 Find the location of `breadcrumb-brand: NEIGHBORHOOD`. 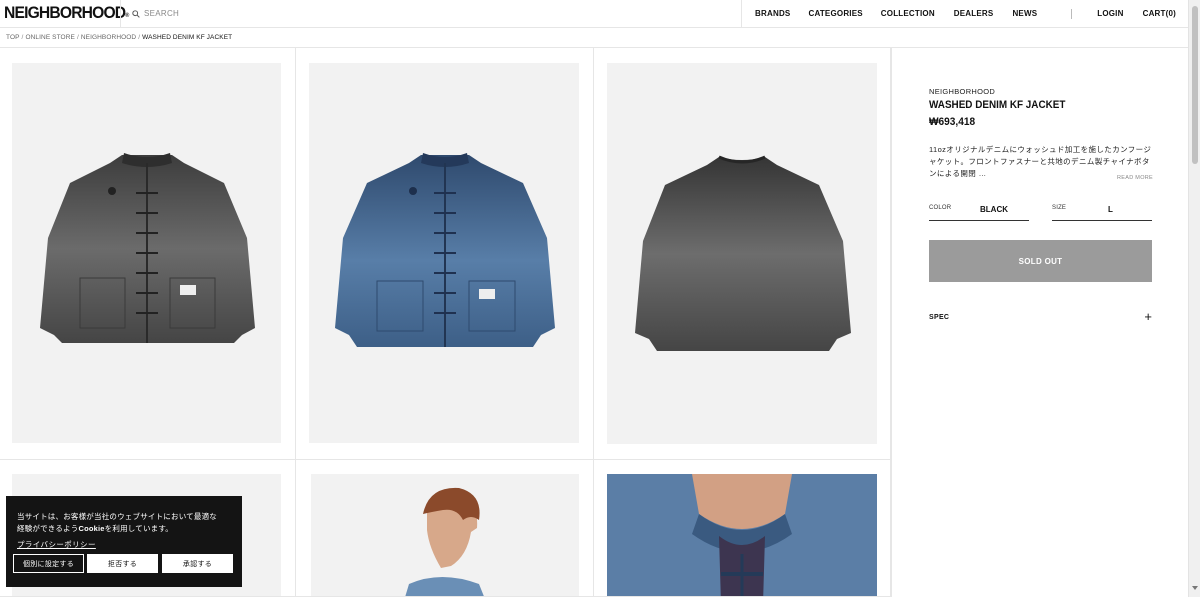

breadcrumb-brand: NEIGHBORHOOD is located at coordinates (108, 37).